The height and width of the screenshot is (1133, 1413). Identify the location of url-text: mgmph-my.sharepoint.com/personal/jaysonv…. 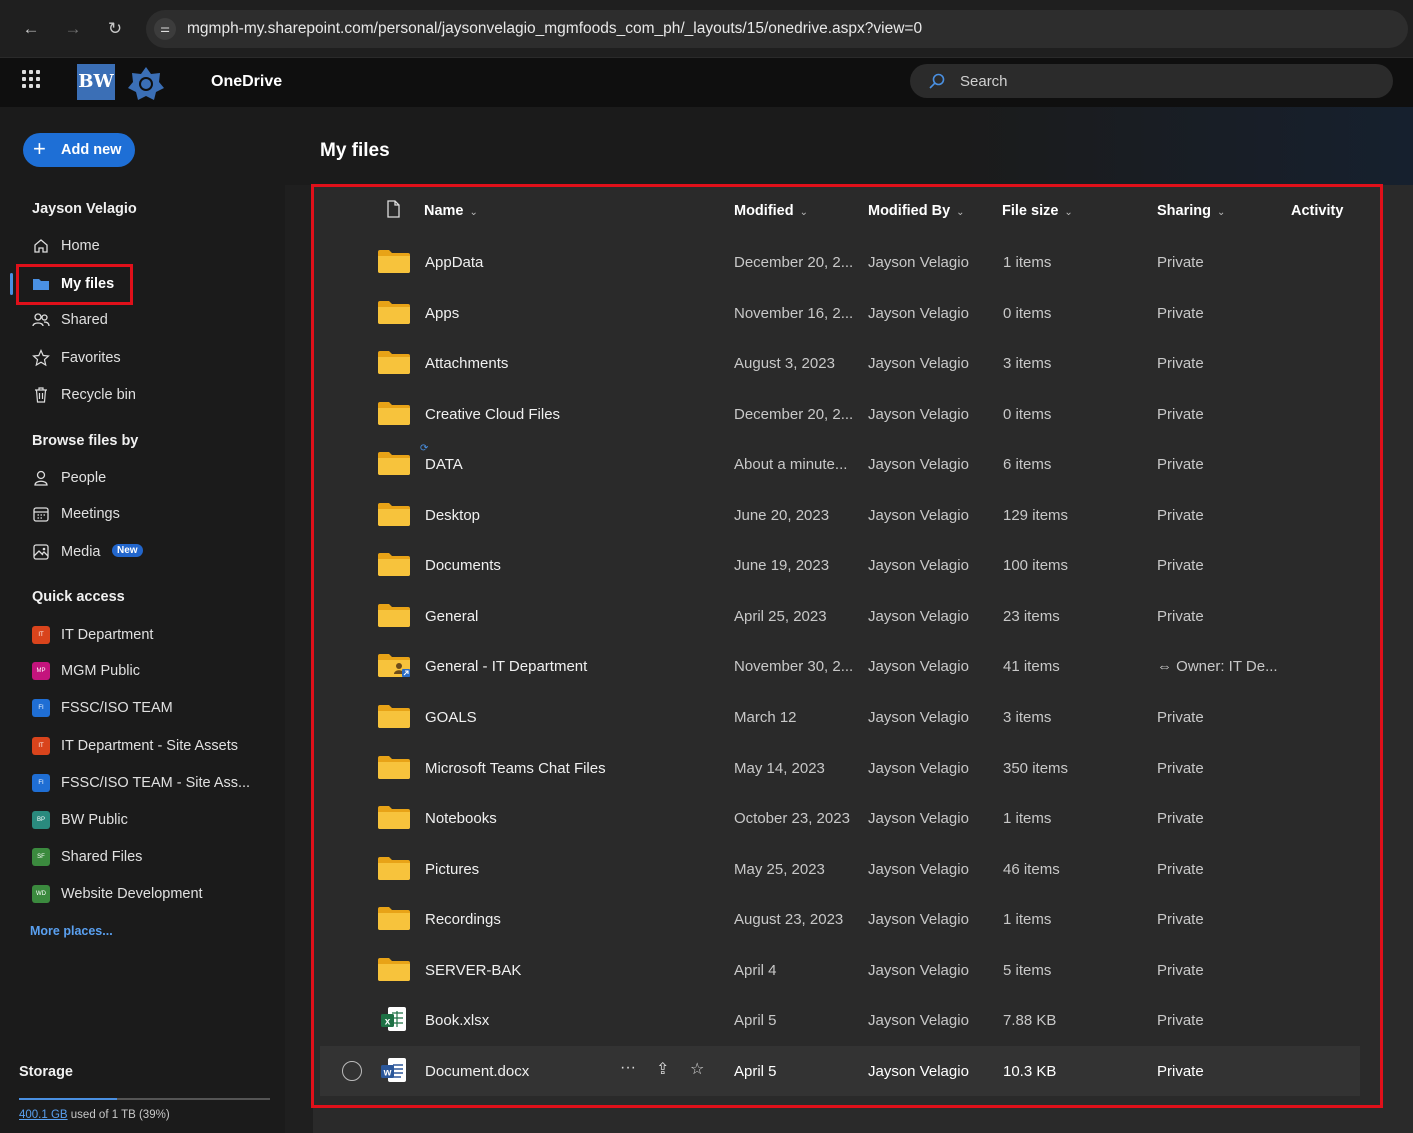
(554, 29).